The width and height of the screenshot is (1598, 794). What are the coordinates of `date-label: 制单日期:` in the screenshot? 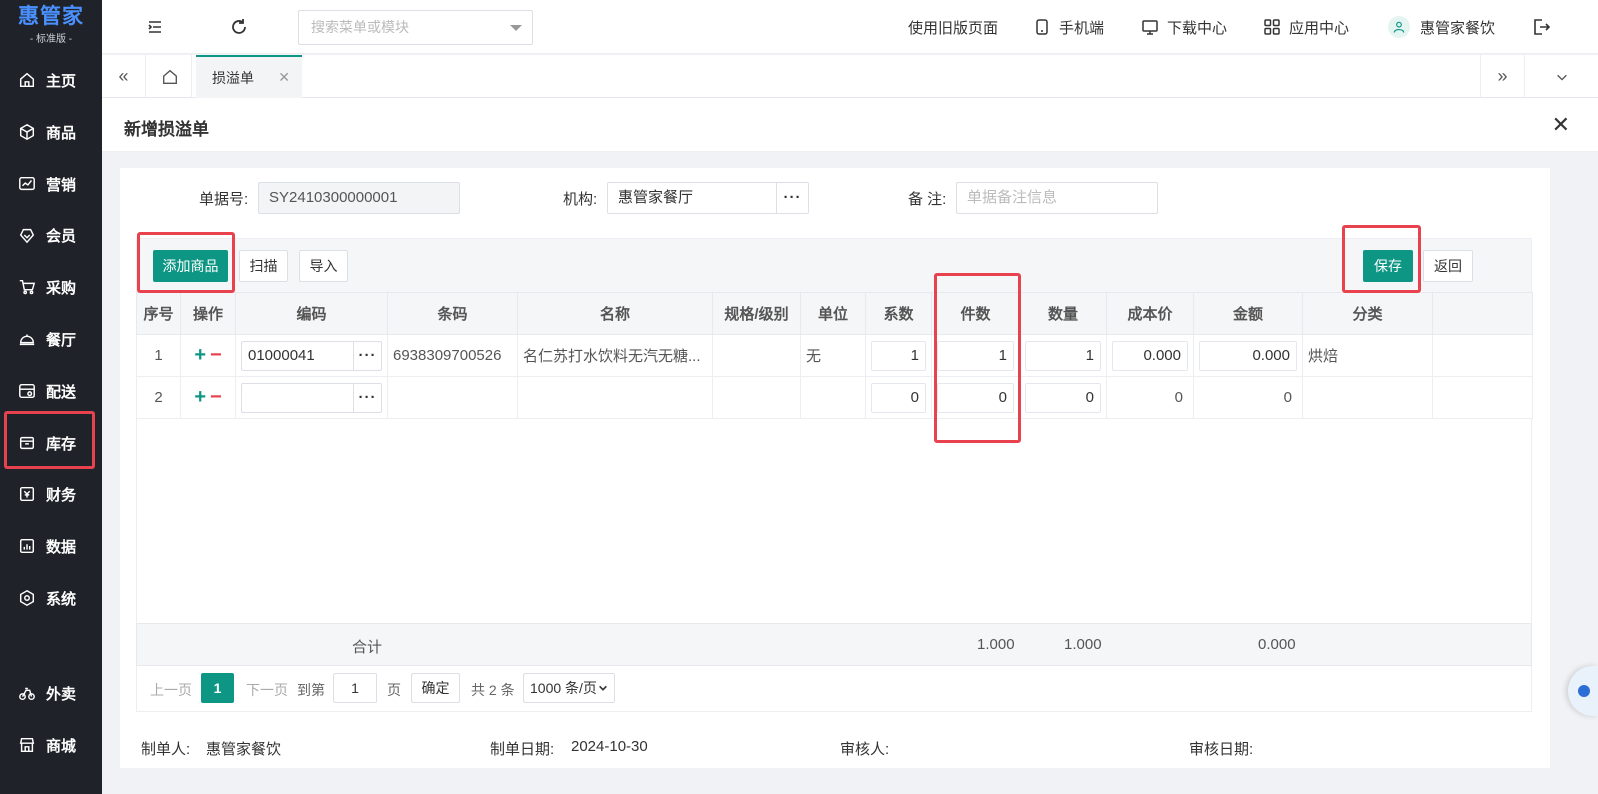 It's located at (522, 749).